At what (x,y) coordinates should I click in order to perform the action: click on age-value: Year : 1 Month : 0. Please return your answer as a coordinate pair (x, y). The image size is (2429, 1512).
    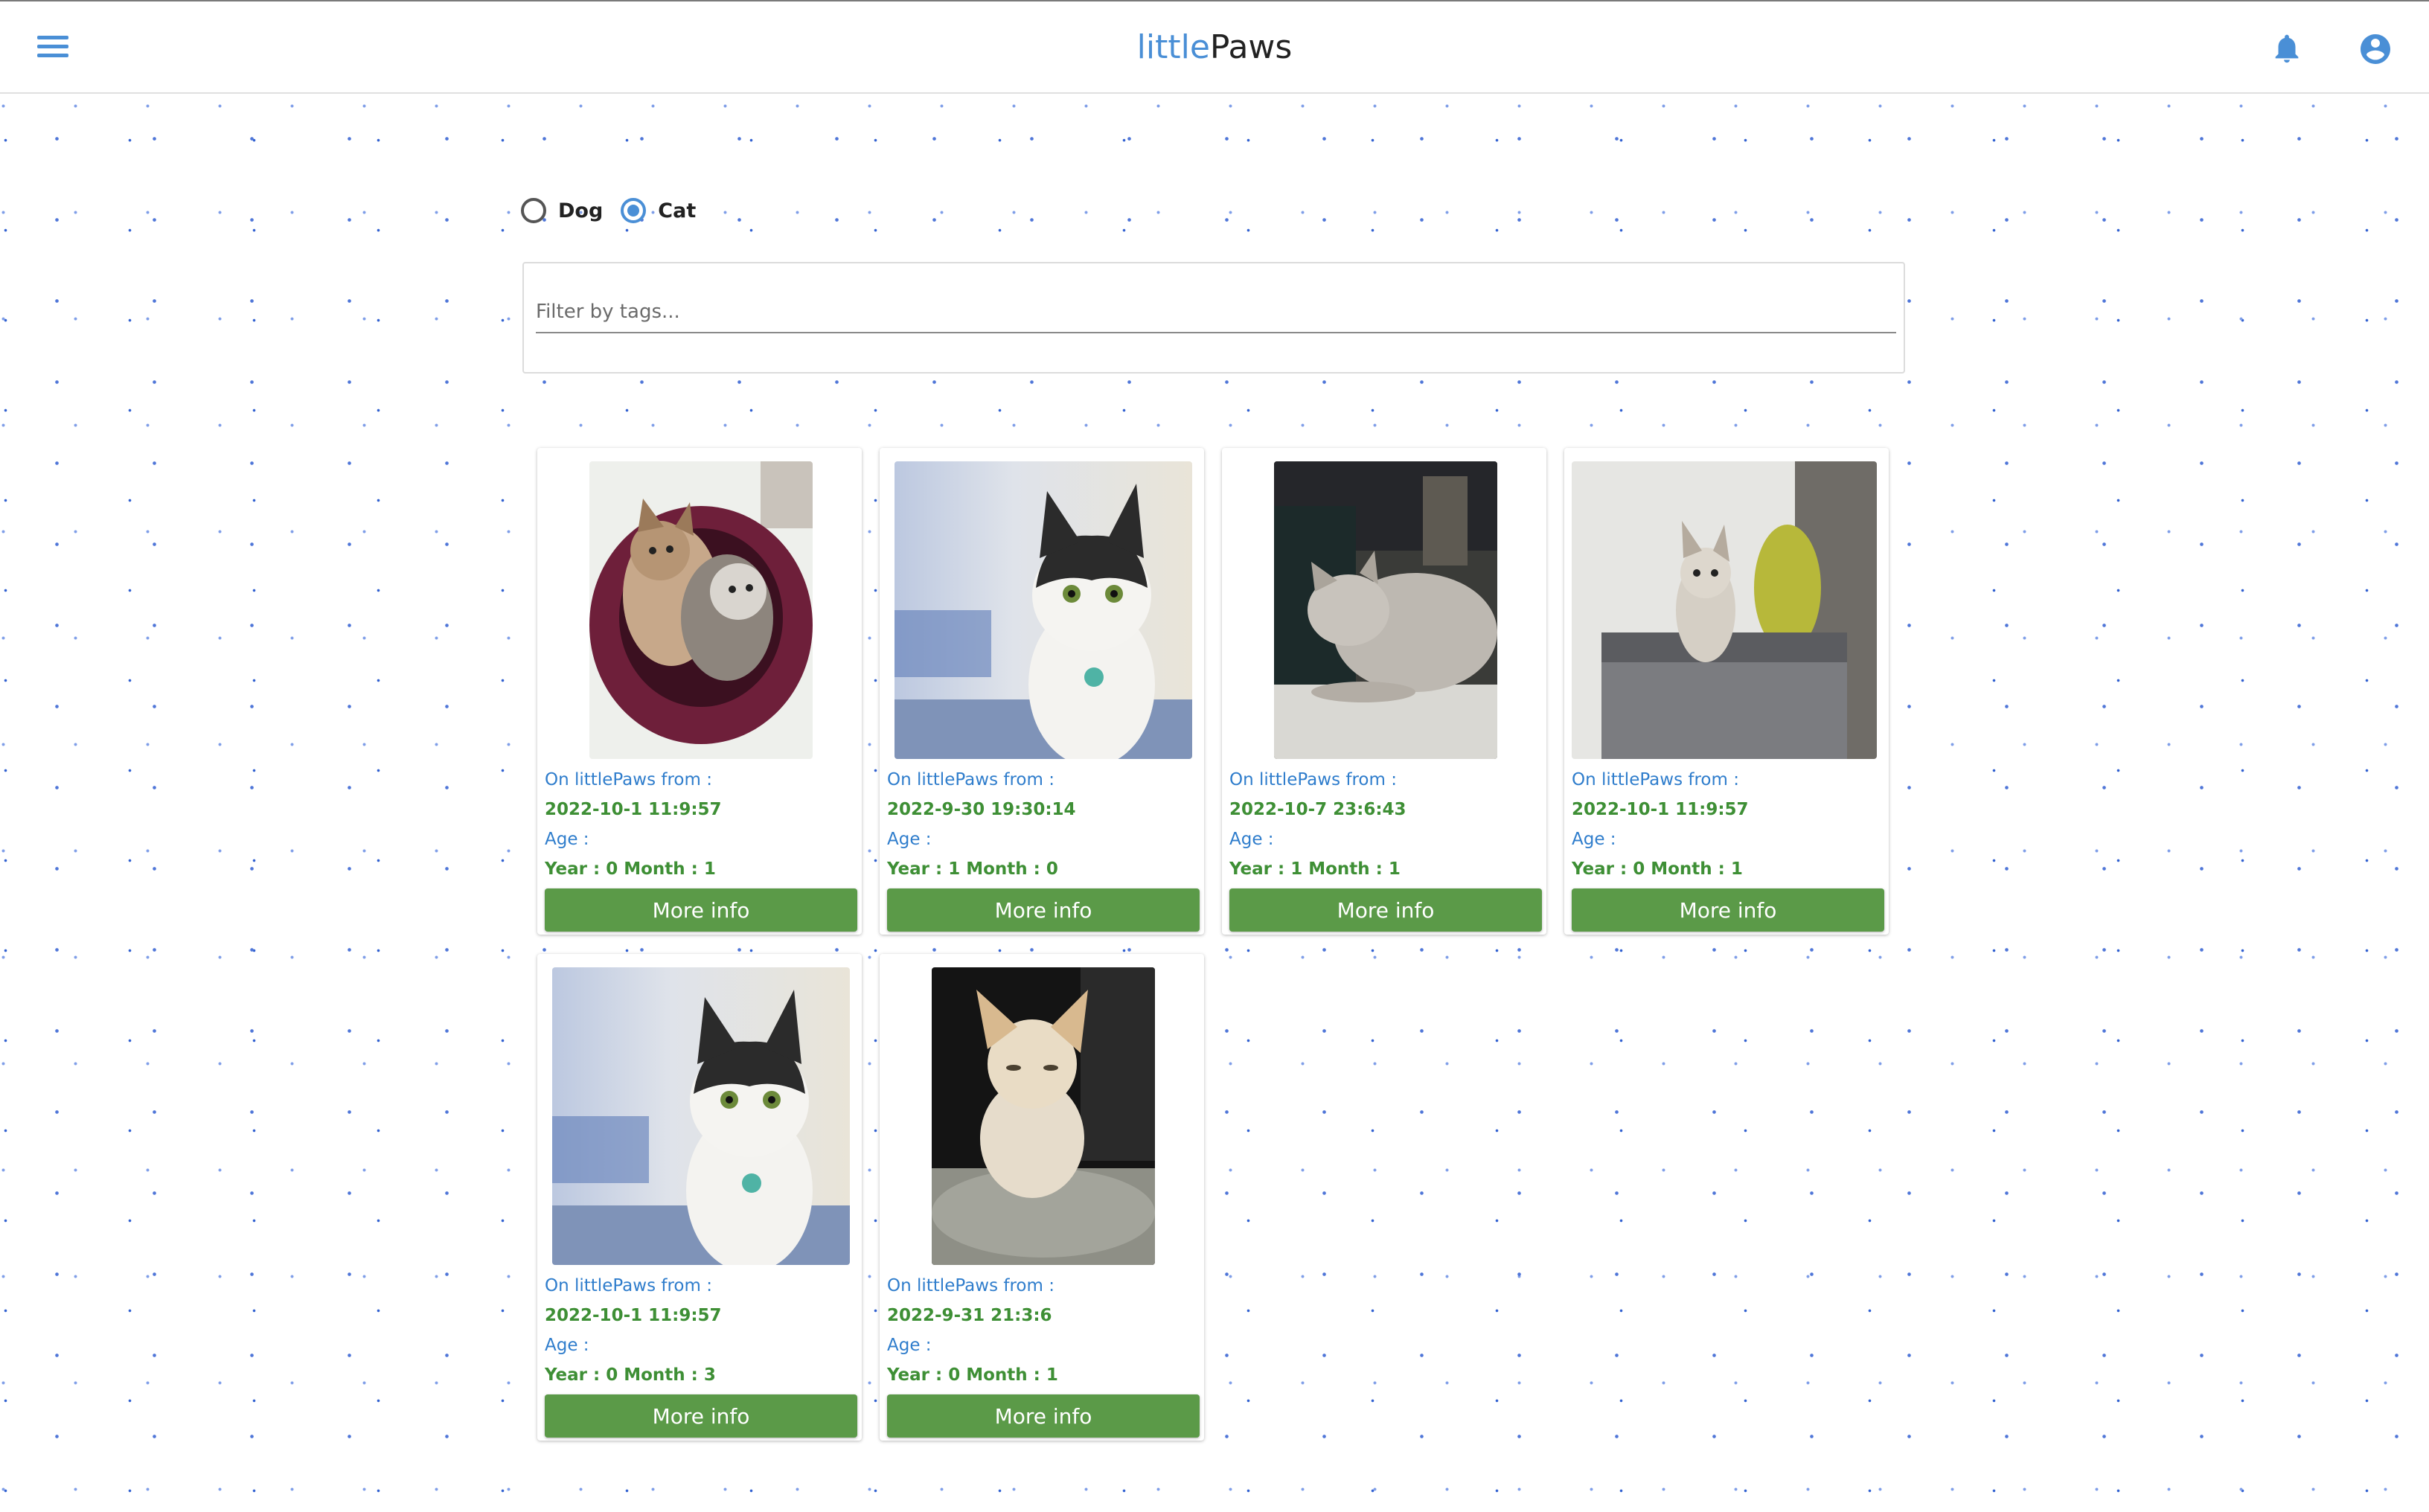
    Looking at the image, I should click on (972, 869).